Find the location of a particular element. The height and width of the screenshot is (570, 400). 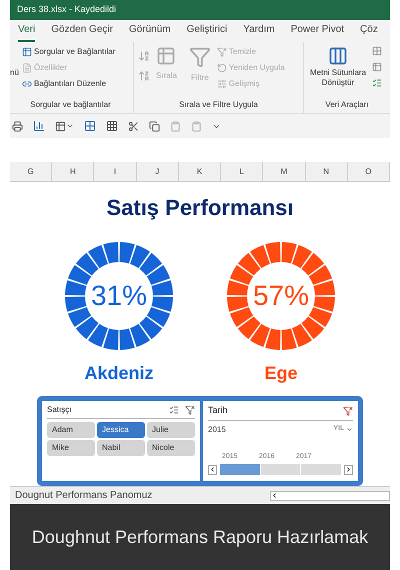

columns-icon is located at coordinates (338, 56).